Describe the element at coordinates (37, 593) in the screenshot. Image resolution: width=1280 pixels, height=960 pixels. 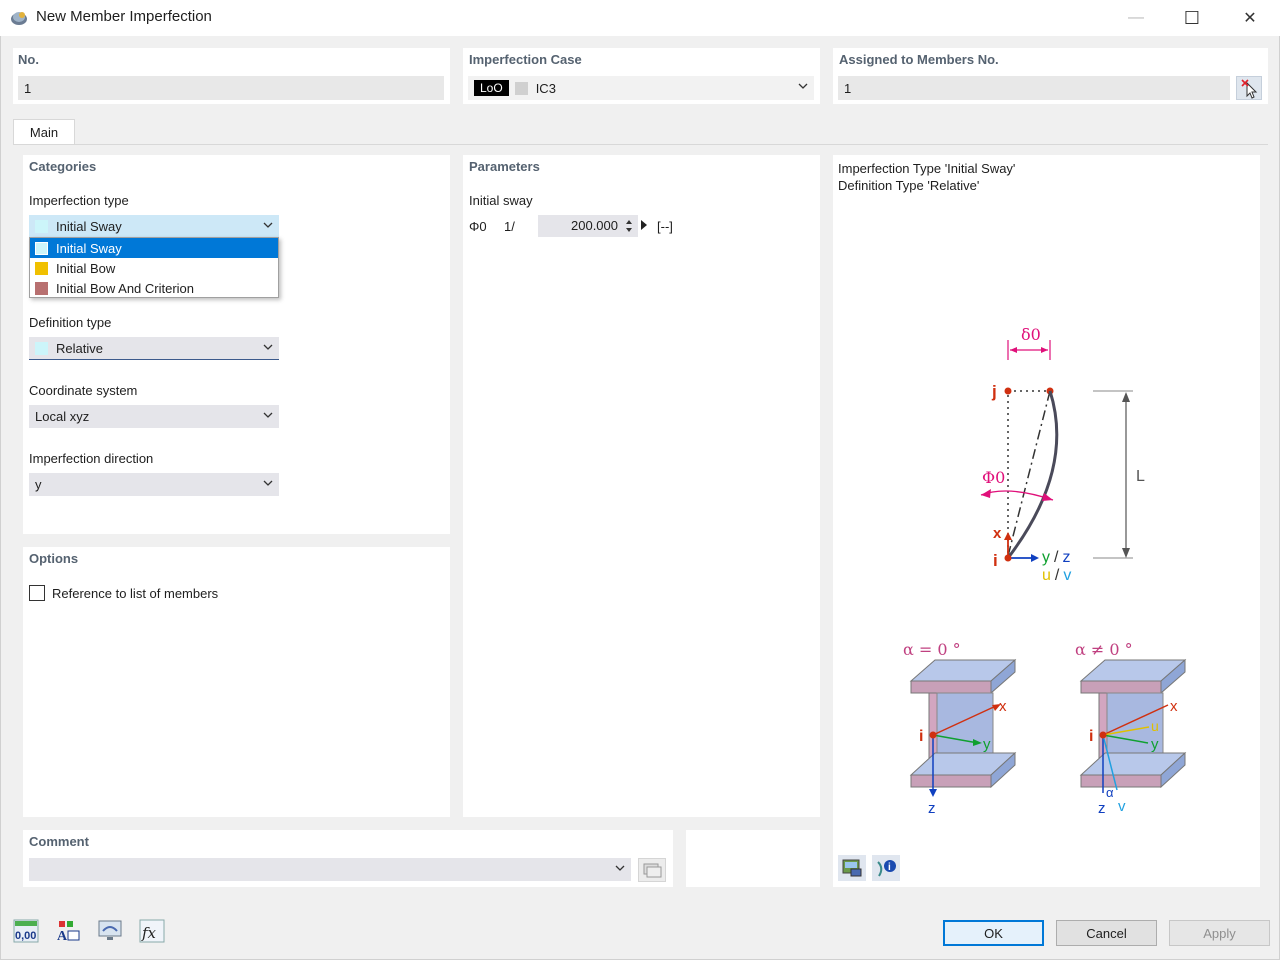
I see `reference-checkbox` at that location.